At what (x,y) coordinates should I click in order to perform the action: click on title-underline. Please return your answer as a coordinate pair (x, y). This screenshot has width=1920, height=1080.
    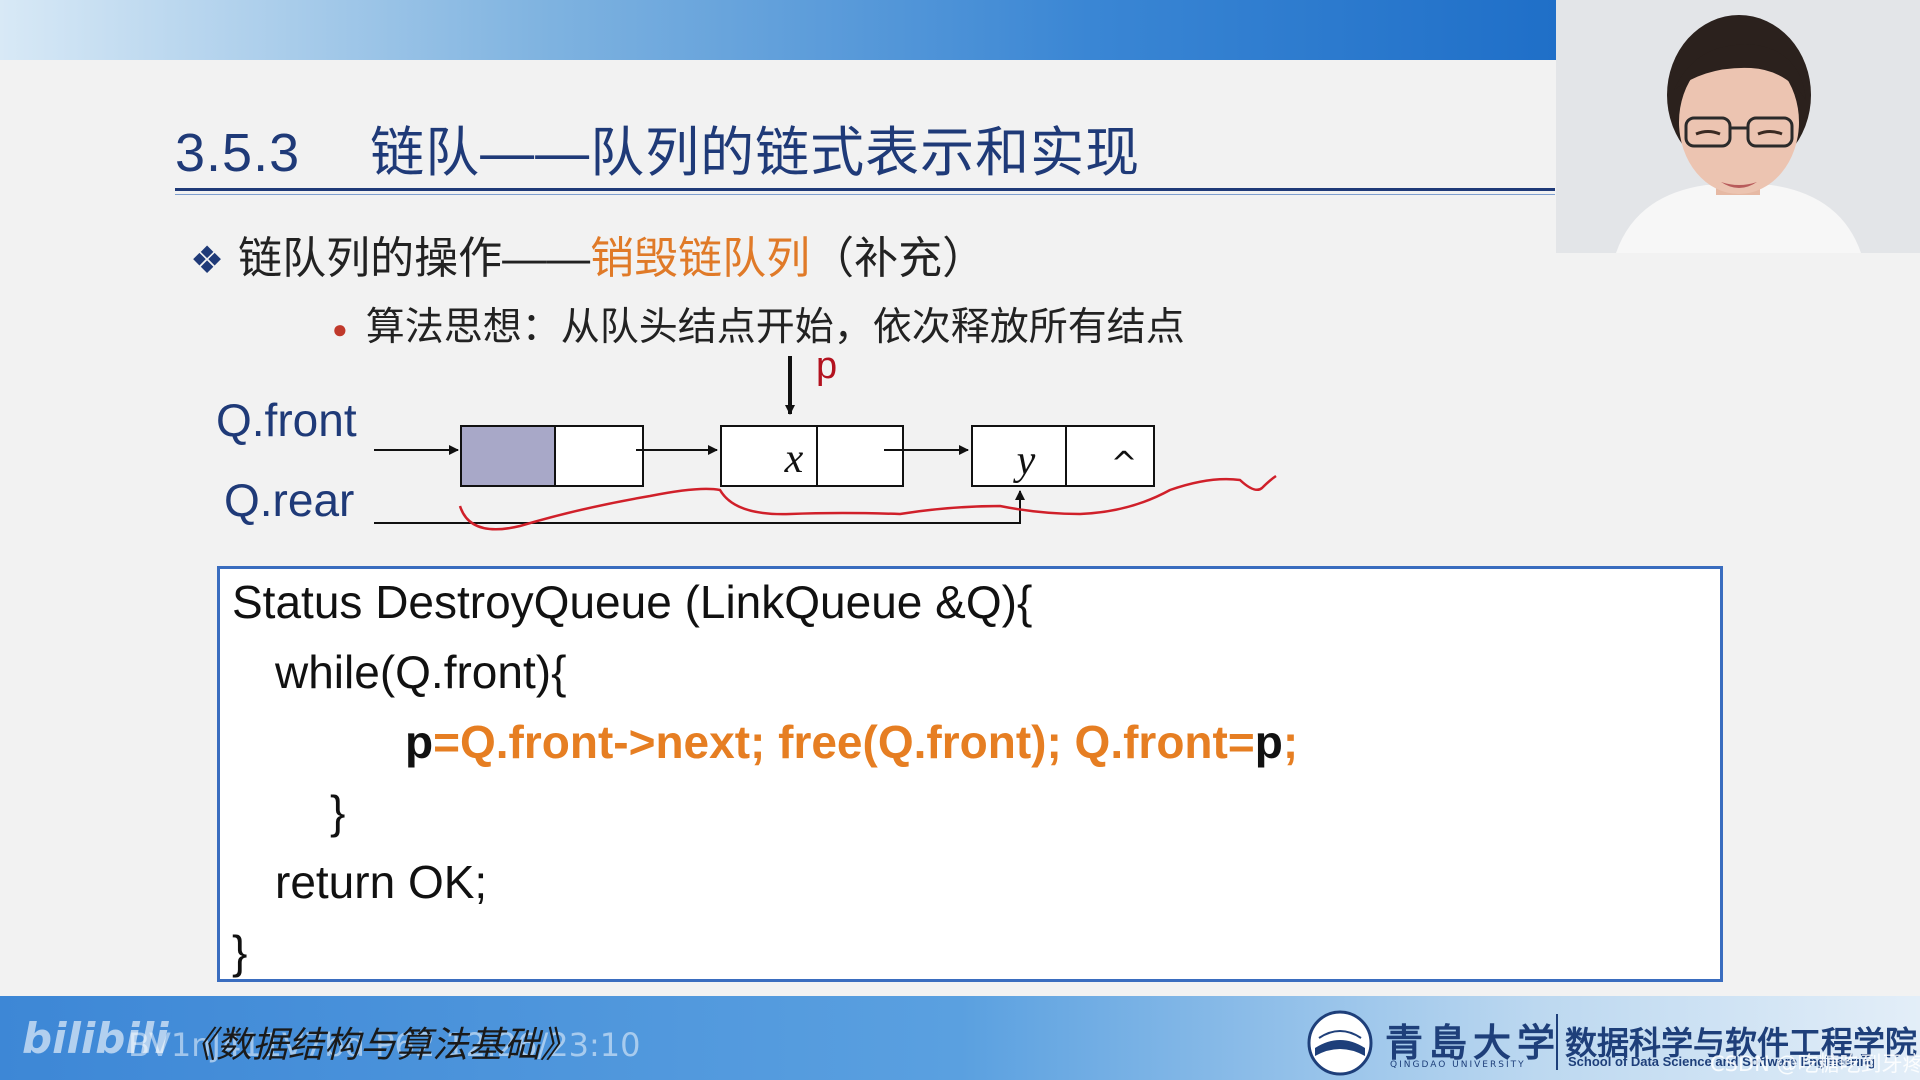
    Looking at the image, I should click on (865, 189).